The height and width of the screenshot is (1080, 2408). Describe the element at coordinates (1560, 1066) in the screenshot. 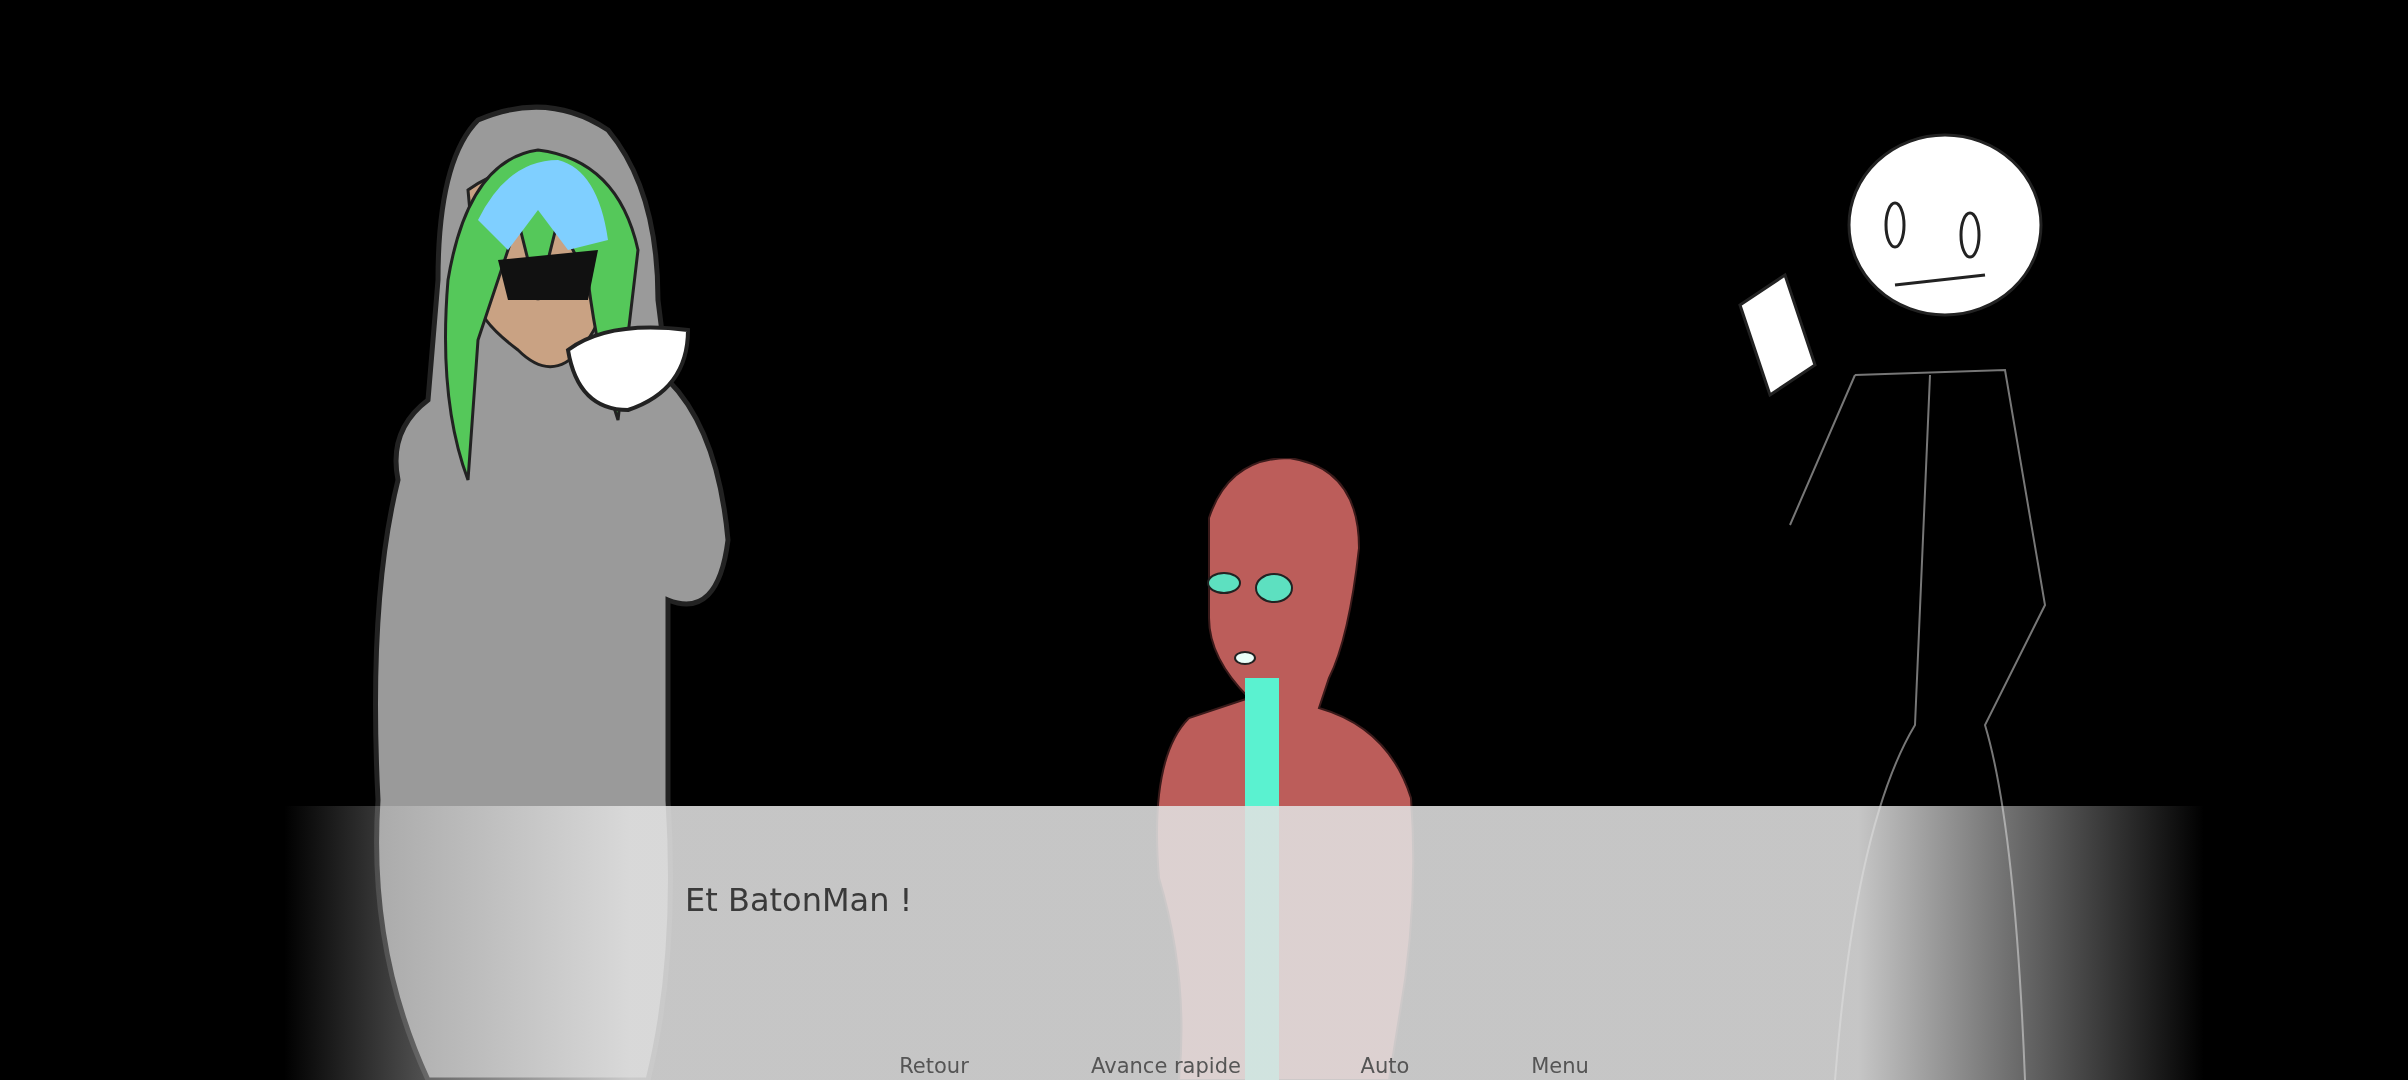

I see `menu-button: Menu` at that location.